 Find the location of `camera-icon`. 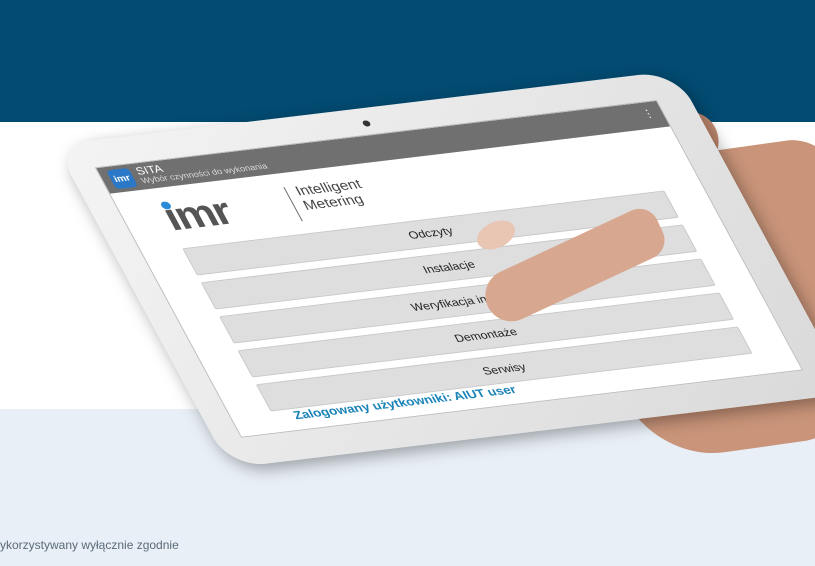

camera-icon is located at coordinates (366, 123).